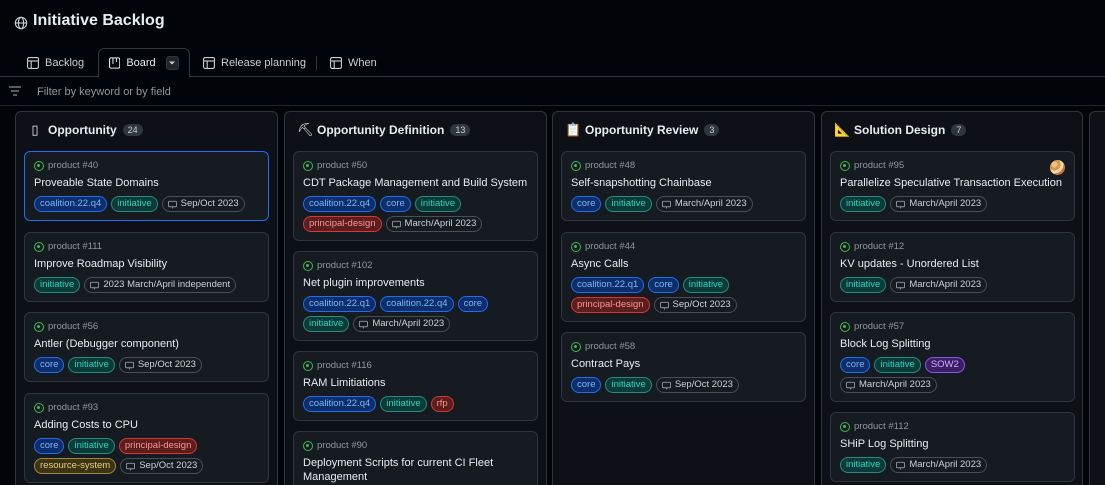 This screenshot has height=485, width=1105. I want to click on card-title: Self-snapshotting Chainbase, so click(683, 183).